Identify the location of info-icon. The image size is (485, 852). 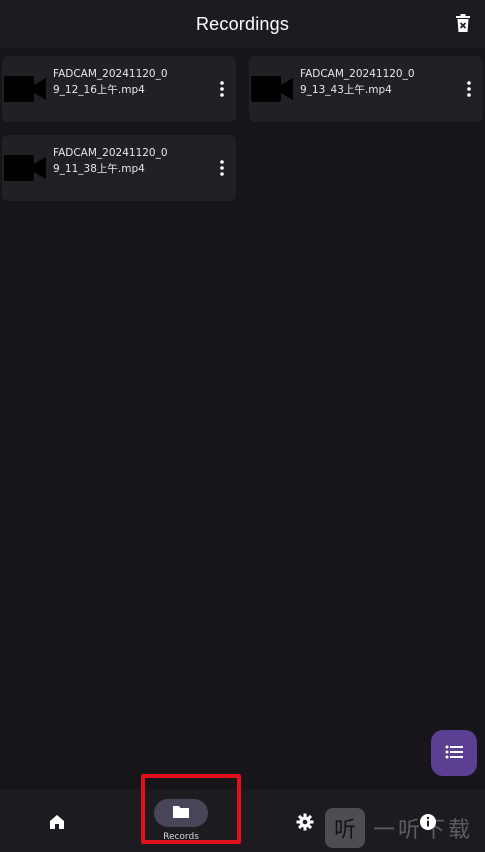
(428, 824).